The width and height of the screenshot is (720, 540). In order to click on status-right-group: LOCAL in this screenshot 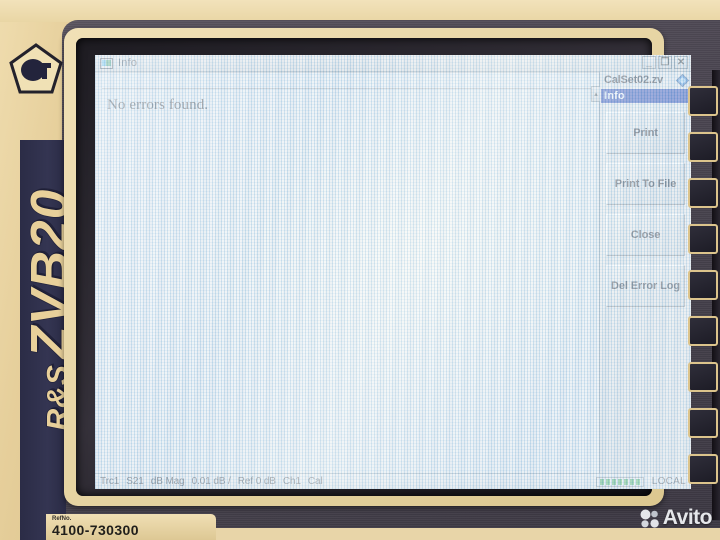, I will do `click(640, 481)`.